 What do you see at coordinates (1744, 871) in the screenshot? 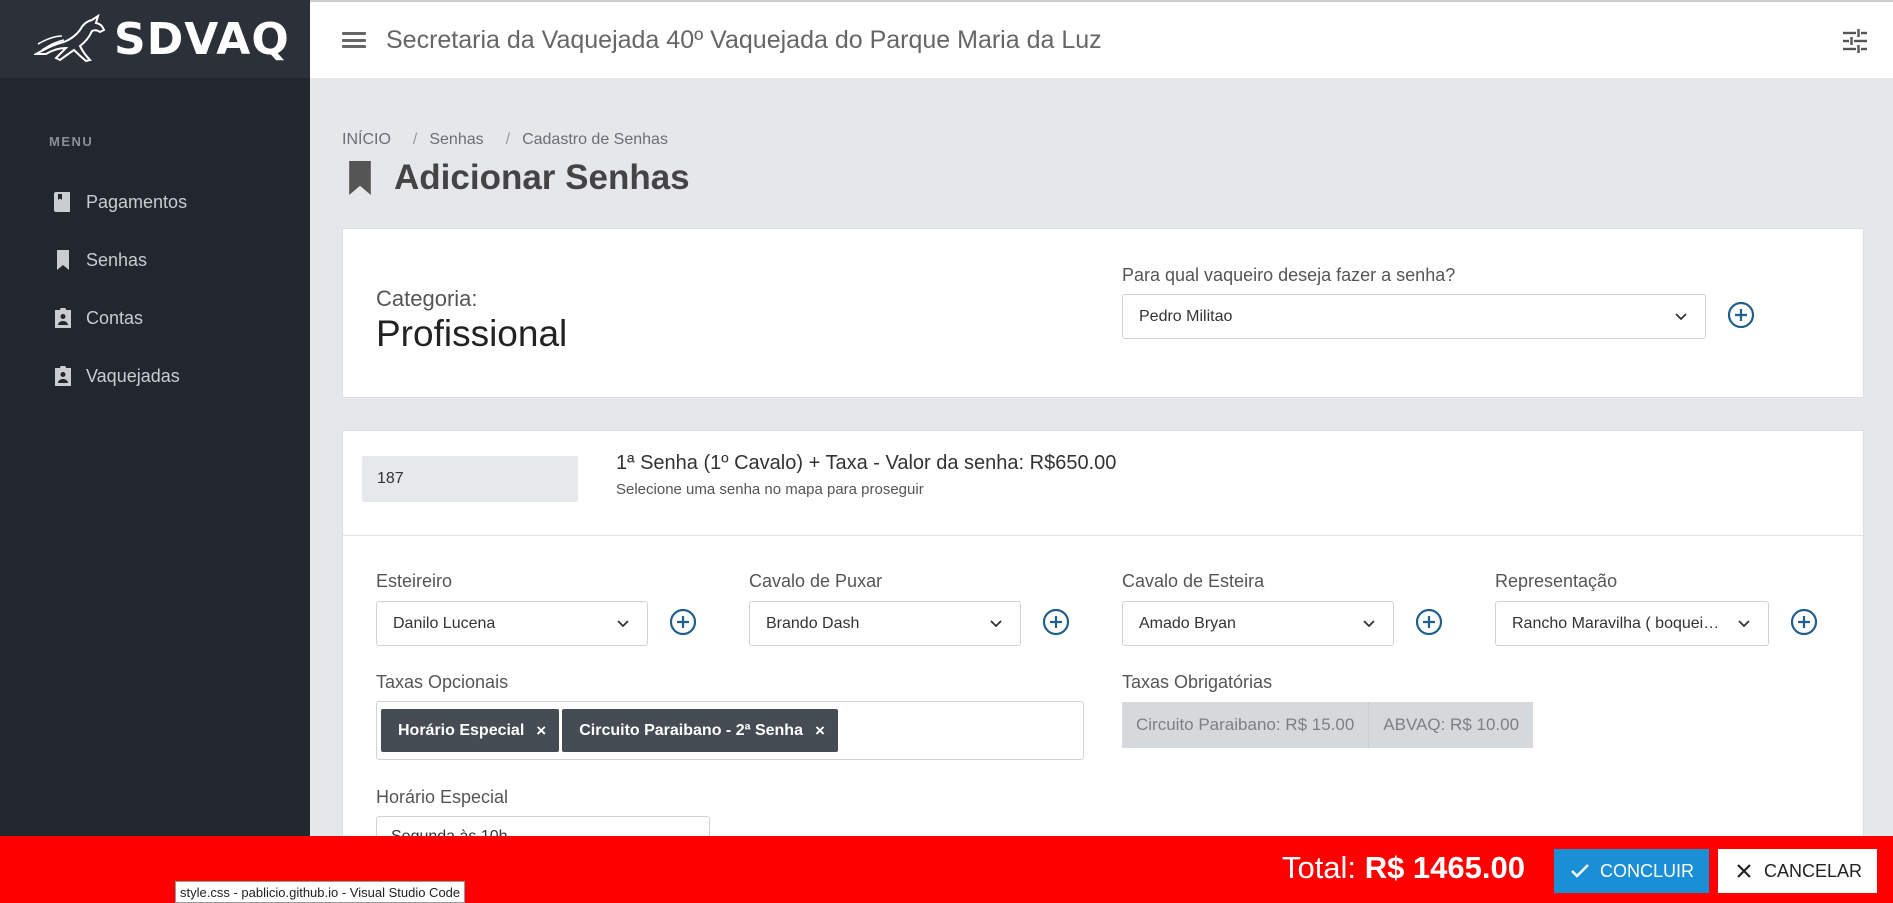
I see `close-icon` at bounding box center [1744, 871].